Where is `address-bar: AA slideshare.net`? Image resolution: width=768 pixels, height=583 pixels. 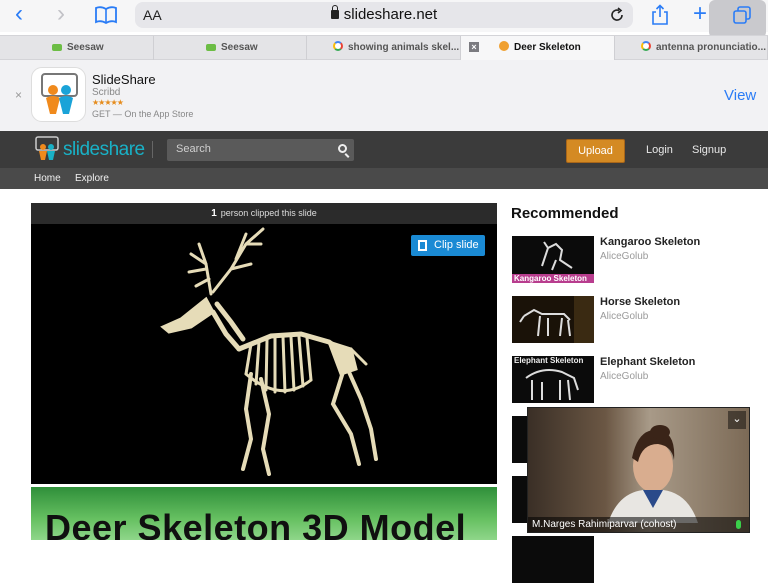
address-bar: AA slideshare.net is located at coordinates (384, 15).